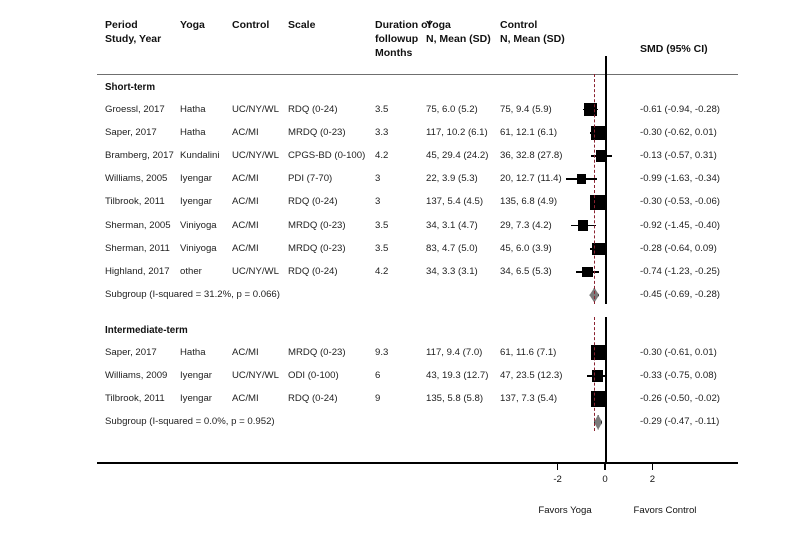 Image resolution: width=800 pixels, height=533 pixels. Describe the element at coordinates (191, 271) in the screenshot. I see `study-yoga-type: other` at that location.